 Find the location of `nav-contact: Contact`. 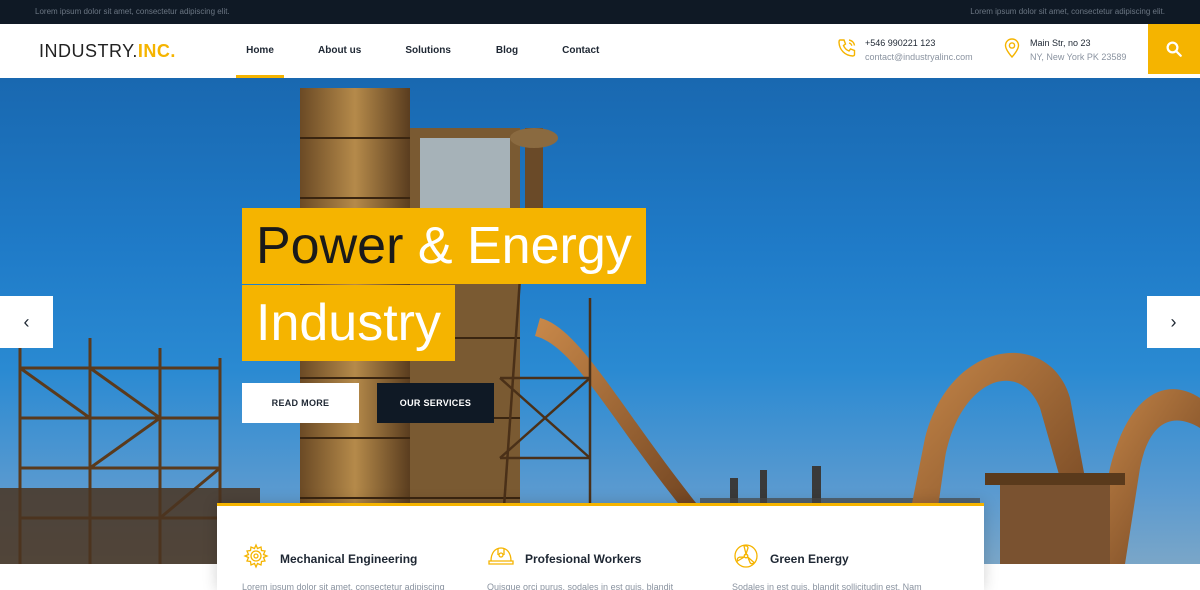

nav-contact: Contact is located at coordinates (580, 51).